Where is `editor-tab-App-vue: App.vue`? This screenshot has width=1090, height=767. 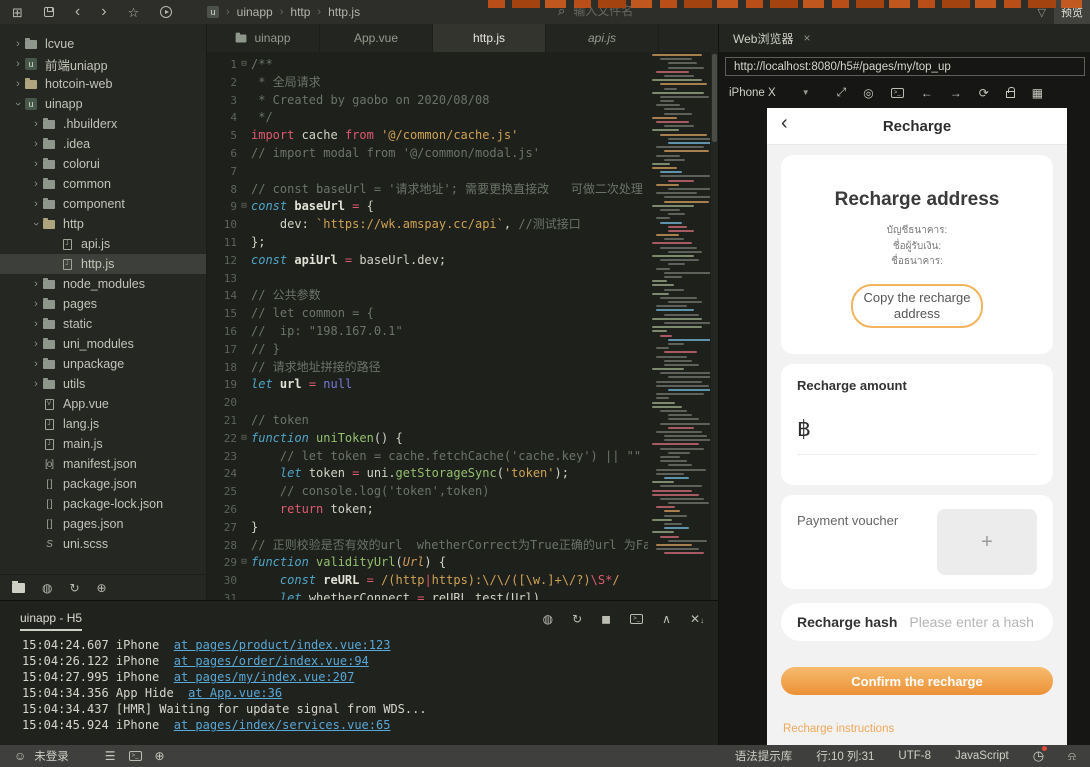
editor-tab-App-vue: App.vue is located at coordinates (376, 38).